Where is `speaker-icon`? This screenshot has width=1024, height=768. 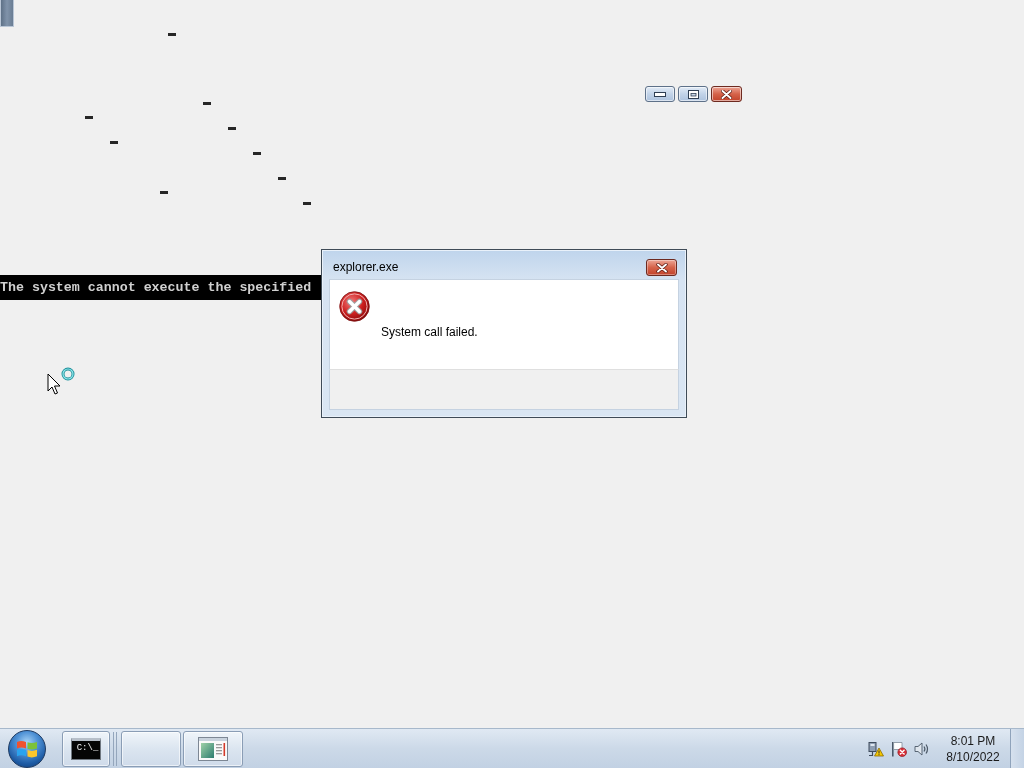 speaker-icon is located at coordinates (922, 748).